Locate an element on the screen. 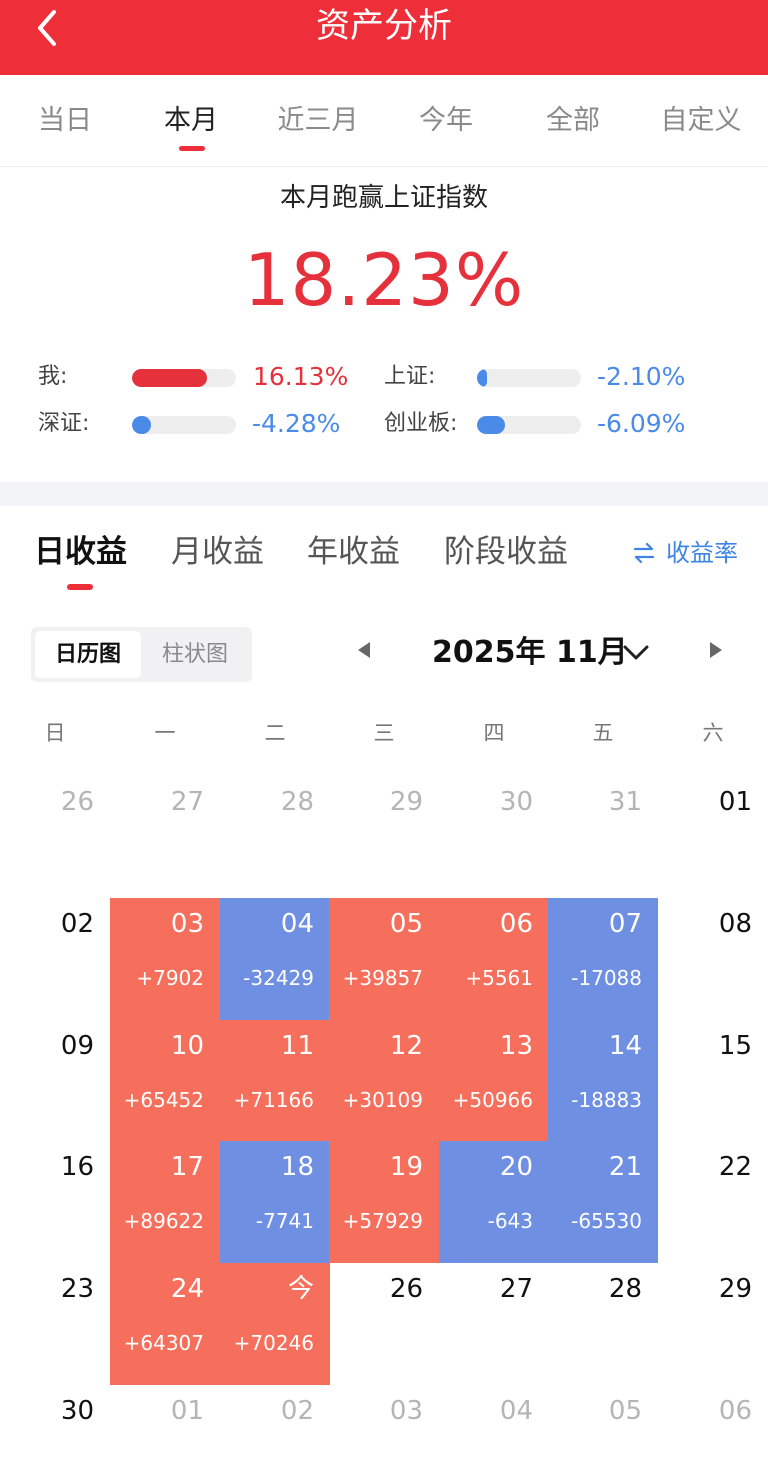 The height and width of the screenshot is (1462, 768). calendar-day-cell: 06 is located at coordinates (713, 1423).